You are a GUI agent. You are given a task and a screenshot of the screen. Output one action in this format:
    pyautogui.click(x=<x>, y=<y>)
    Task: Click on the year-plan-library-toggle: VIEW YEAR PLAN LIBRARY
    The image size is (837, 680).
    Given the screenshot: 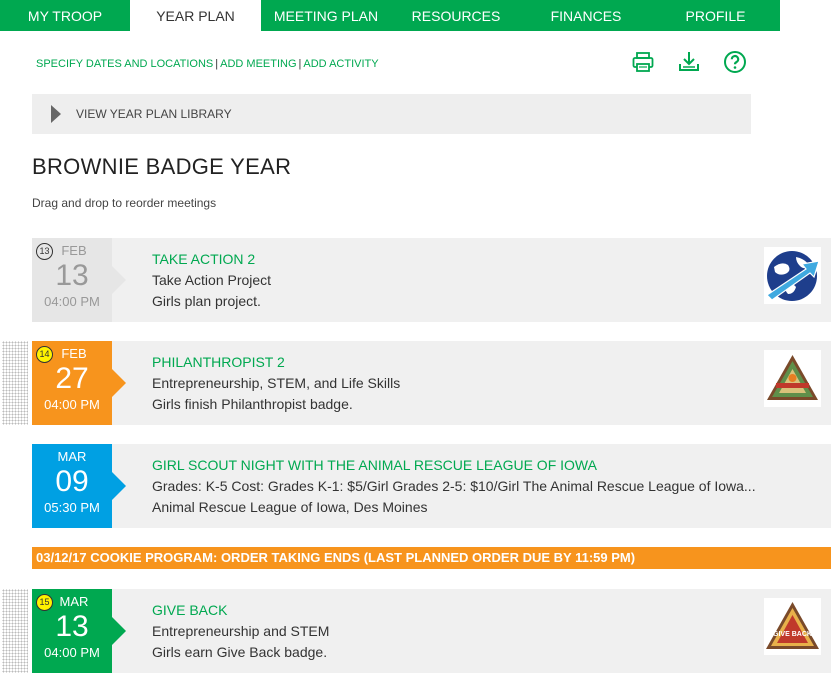 What is the action you would take?
    pyautogui.click(x=391, y=114)
    